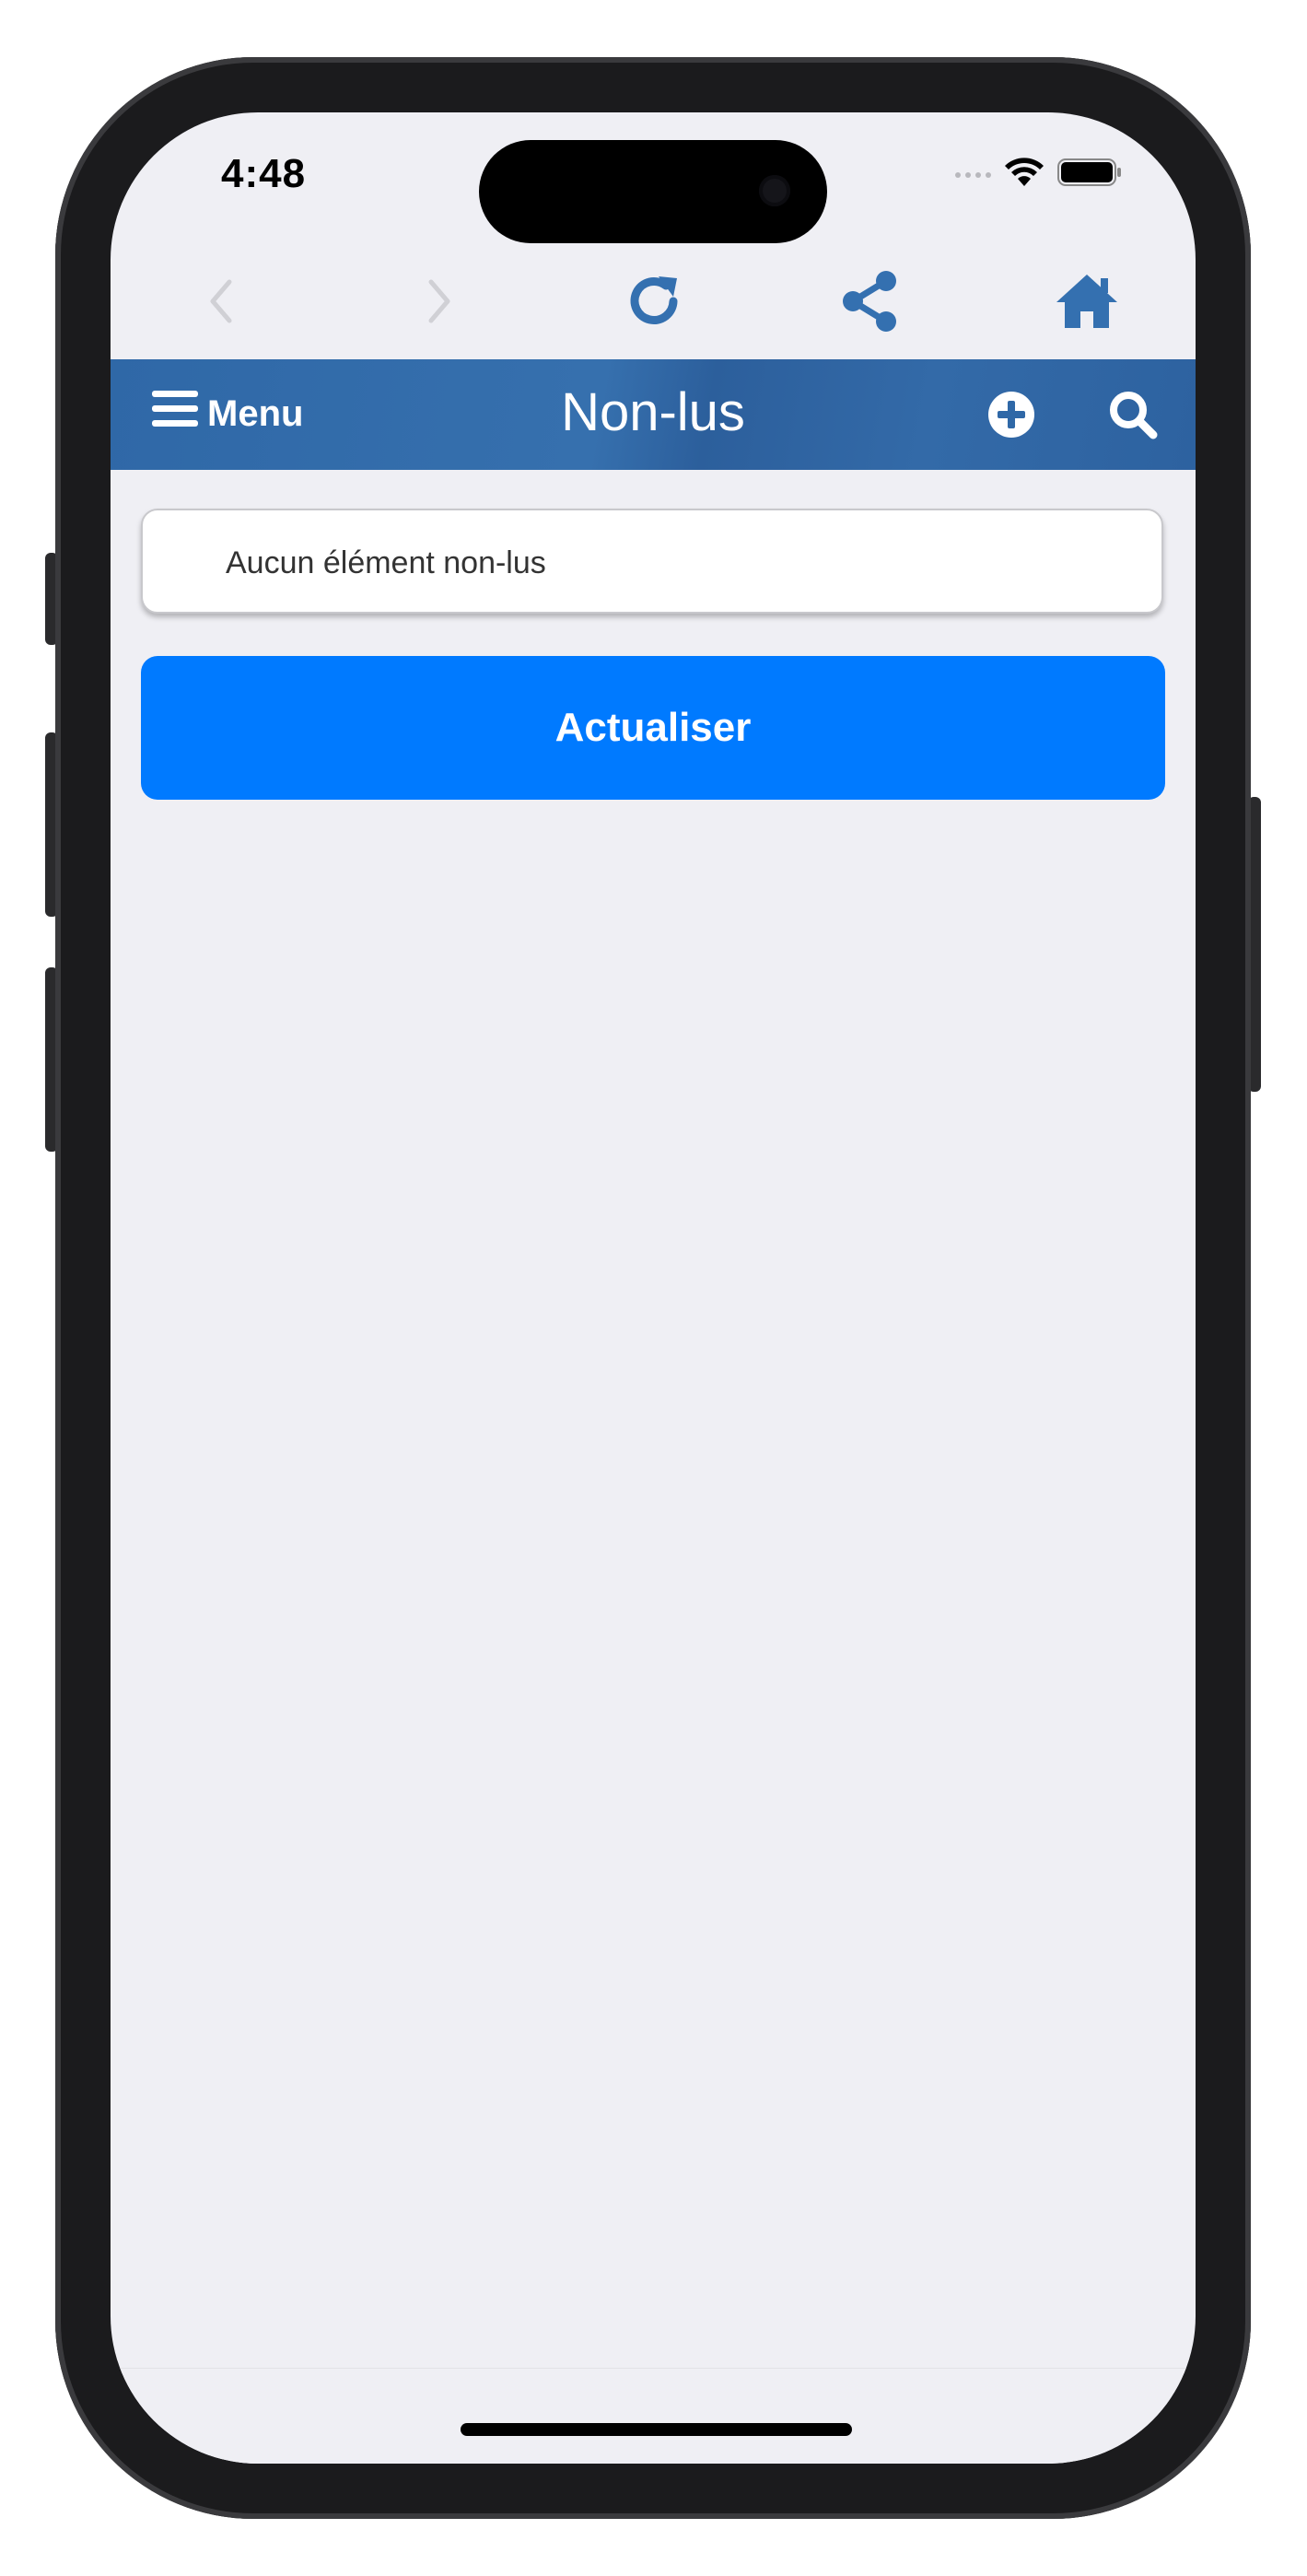 The image size is (1307, 2576). What do you see at coordinates (1133, 414) in the screenshot?
I see `search-icon` at bounding box center [1133, 414].